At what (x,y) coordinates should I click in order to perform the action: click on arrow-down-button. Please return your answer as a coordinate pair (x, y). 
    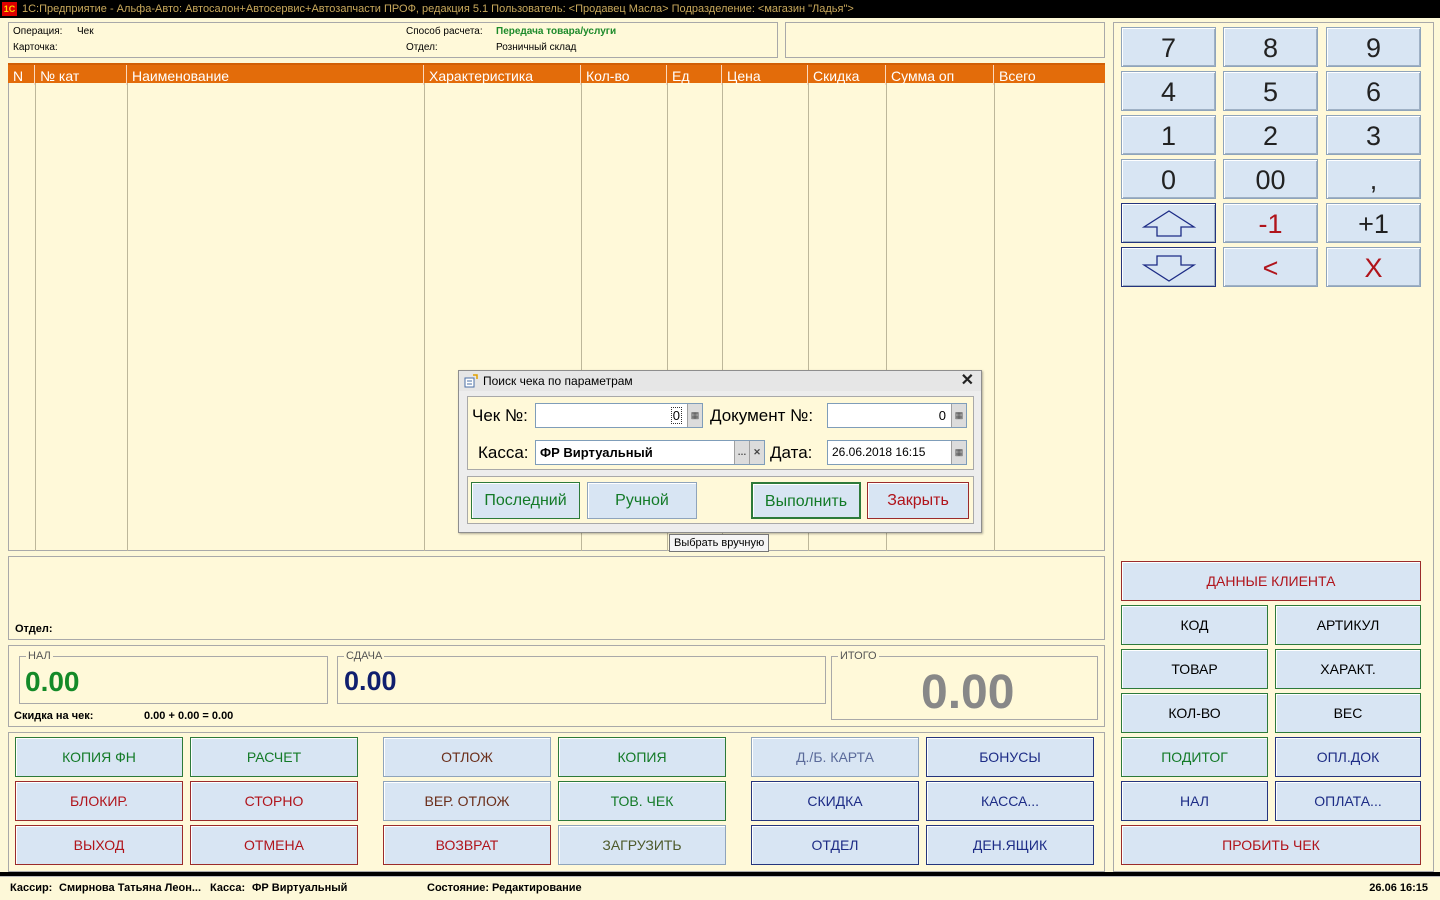
    Looking at the image, I should click on (1168, 267).